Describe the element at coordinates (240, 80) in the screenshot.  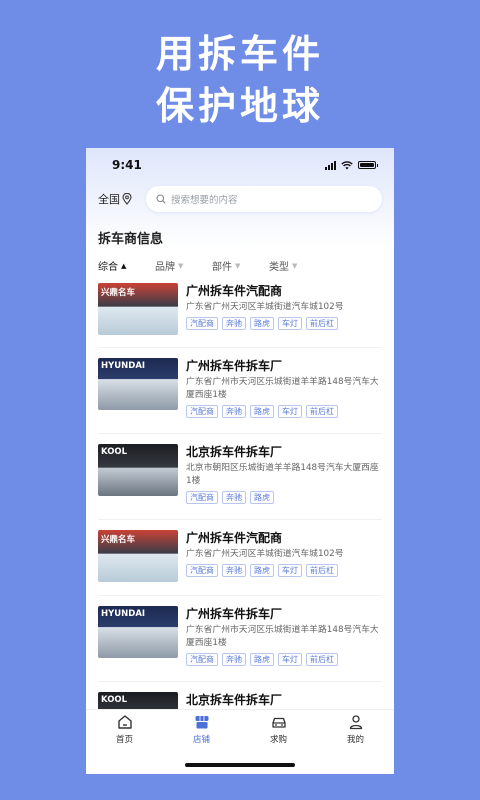
I see `promo-headline: 用拆车件 保护地球` at that location.